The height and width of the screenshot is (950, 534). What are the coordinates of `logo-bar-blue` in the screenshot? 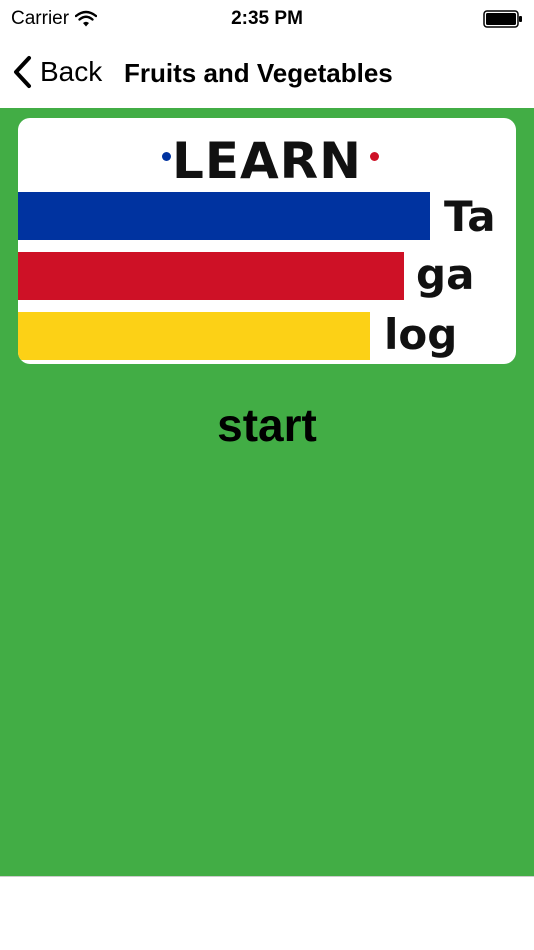 It's located at (224, 216).